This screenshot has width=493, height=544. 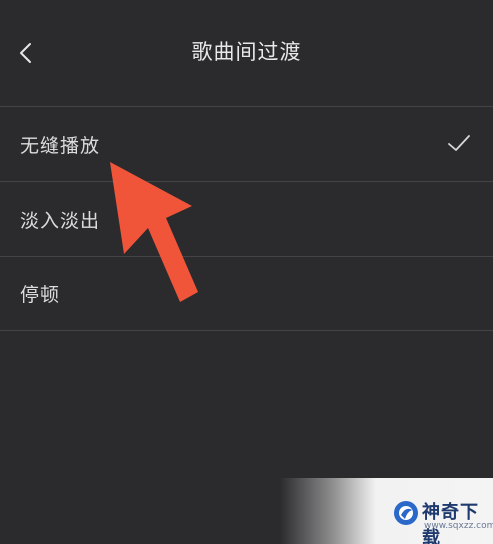 I want to click on option-label: 无缝播放, so click(x=60, y=146).